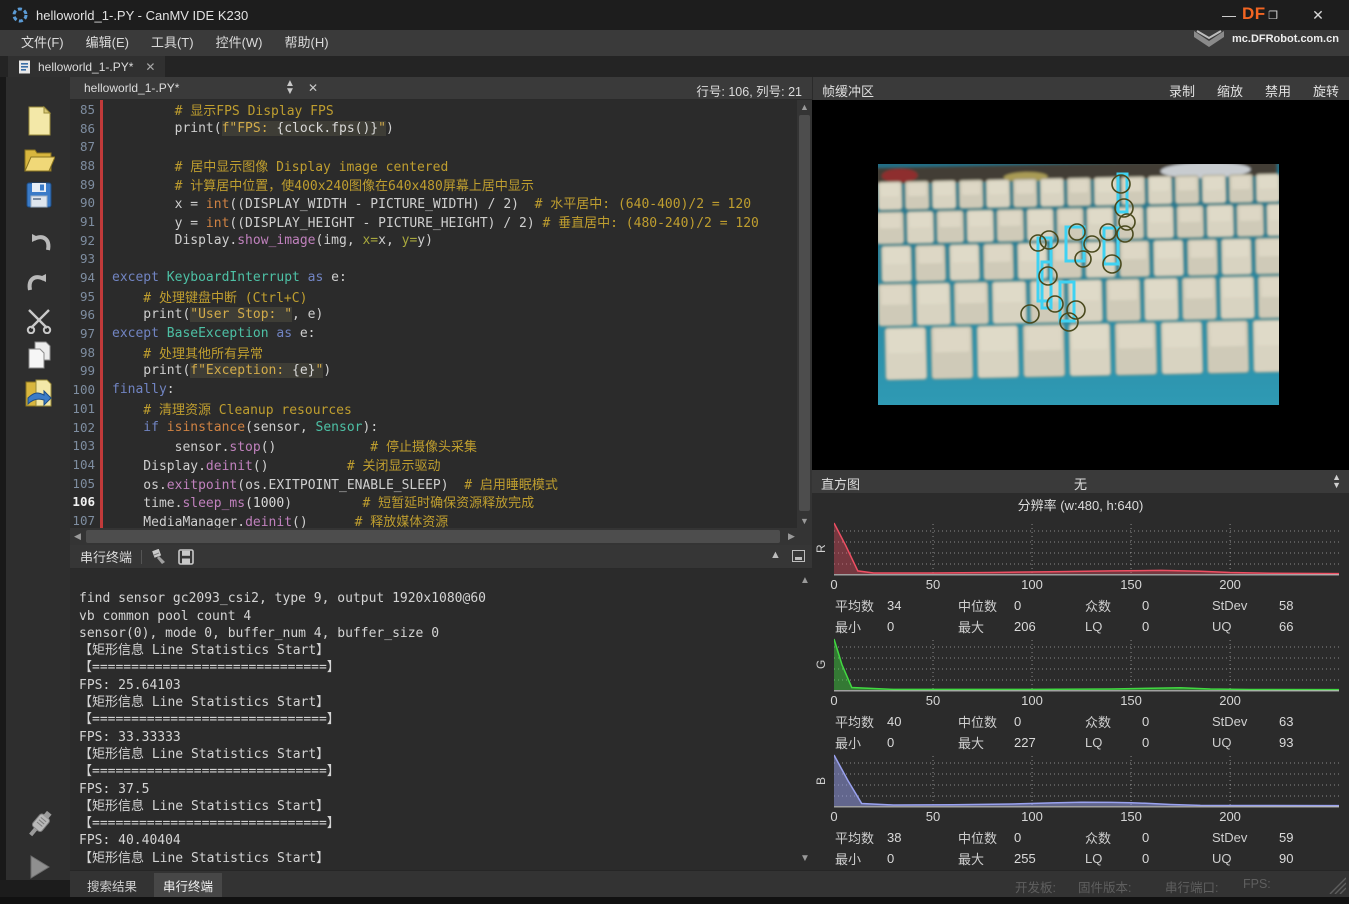 The width and height of the screenshot is (1349, 904). Describe the element at coordinates (1286, 626) in the screenshot. I see `stat-value: 66` at that location.